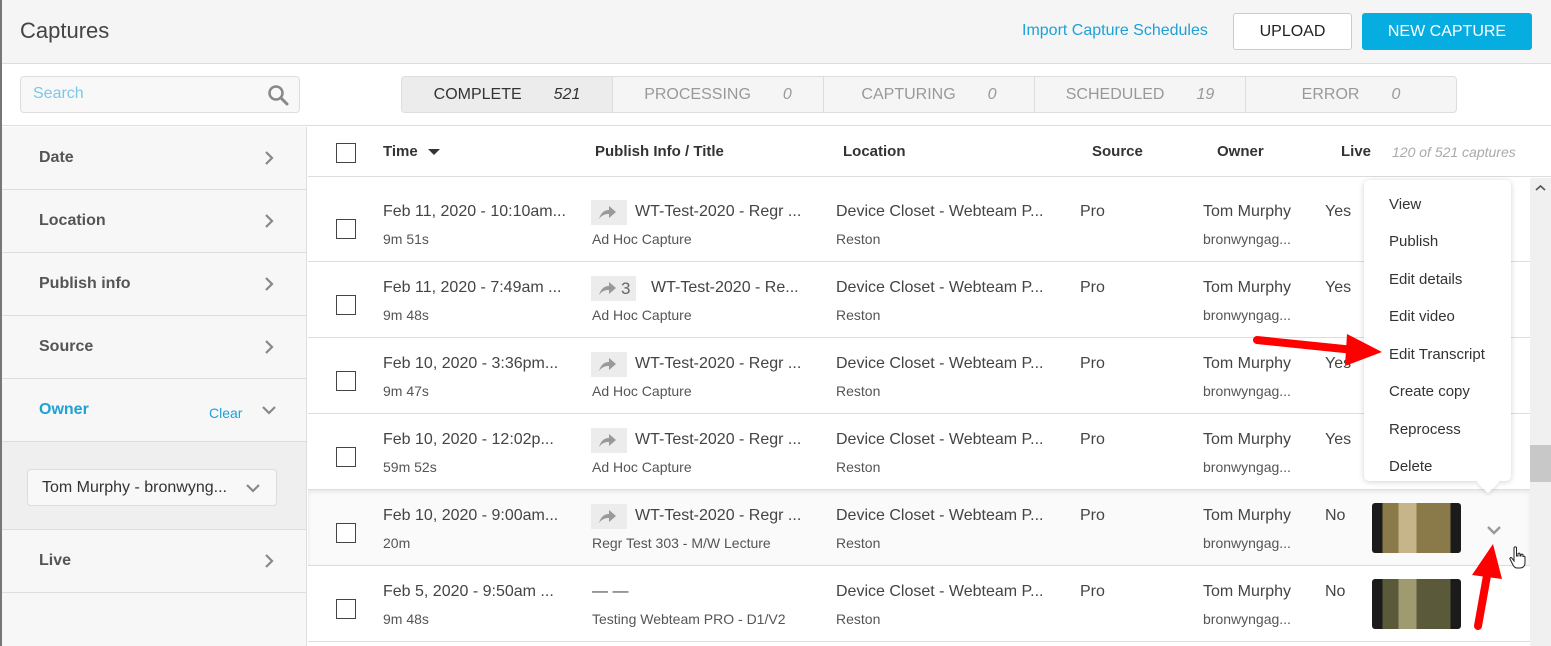  What do you see at coordinates (346, 153) in the screenshot?
I see `select-all-checkbox` at bounding box center [346, 153].